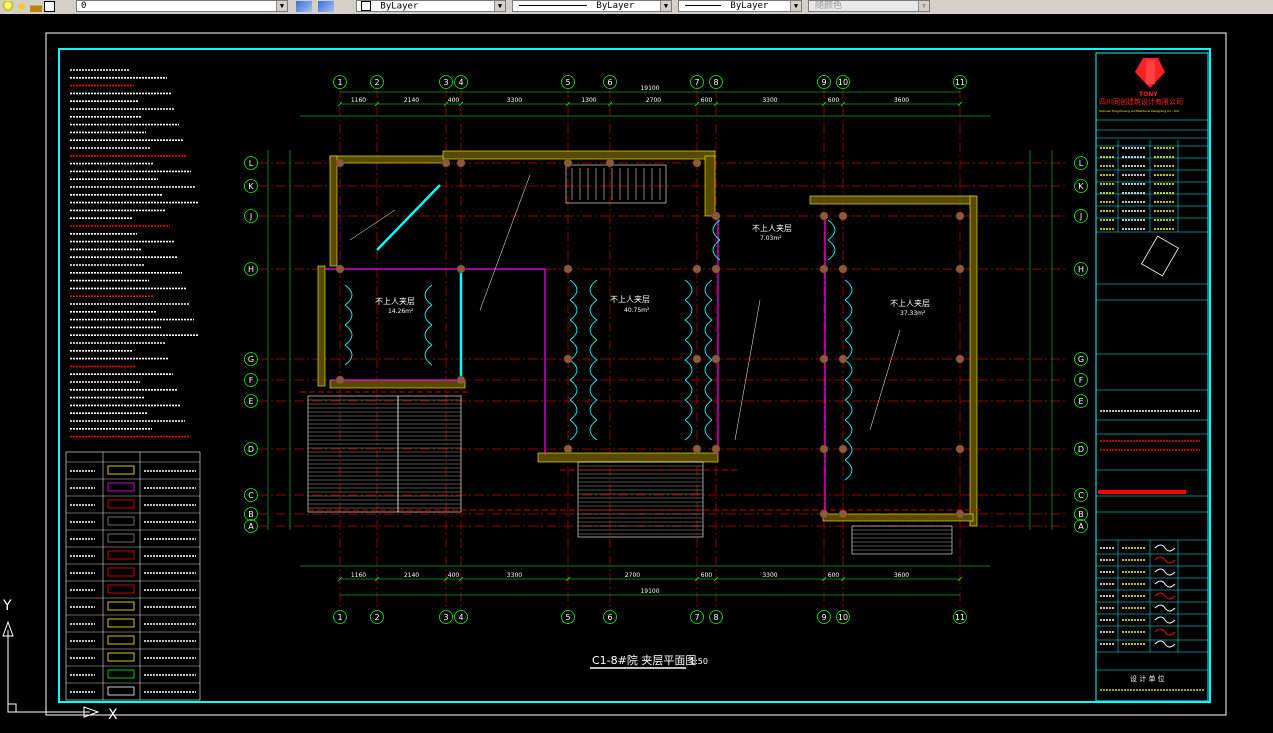  Describe the element at coordinates (823, 617) in the screenshot. I see `axis-label: 9` at that location.